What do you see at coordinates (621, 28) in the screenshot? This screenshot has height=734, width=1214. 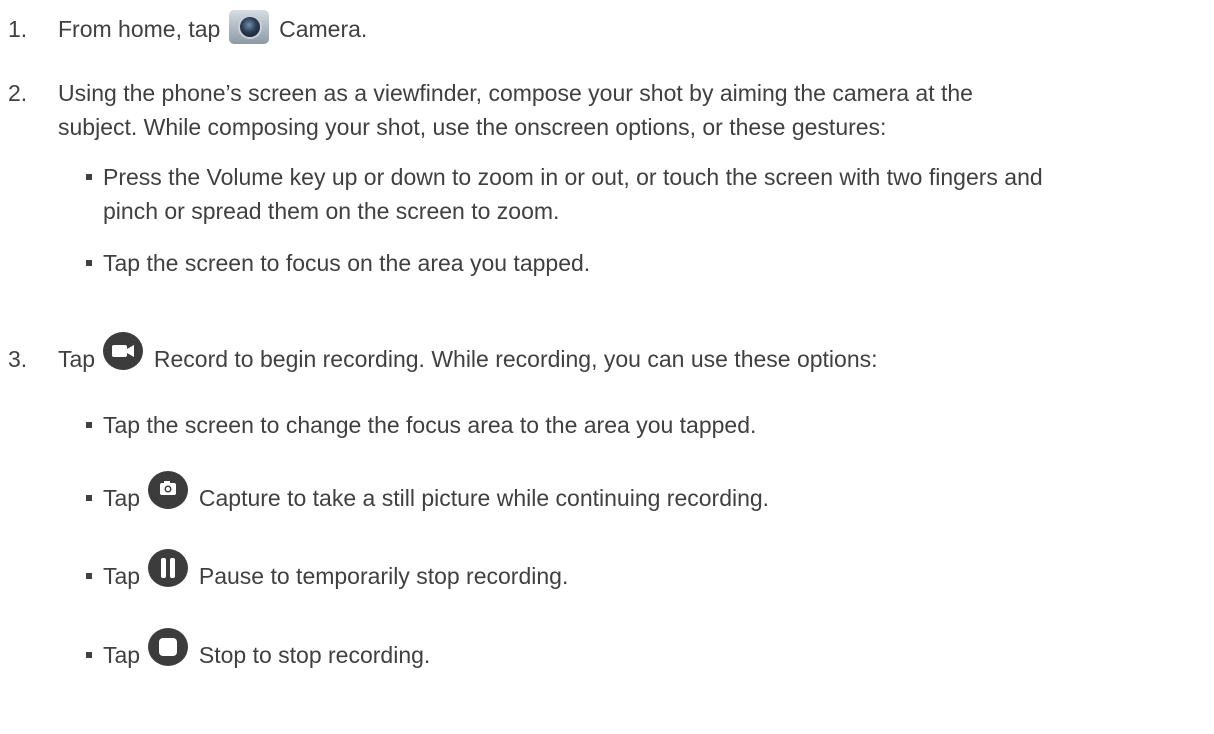 I see `step-text: From home, tap Camera.` at bounding box center [621, 28].